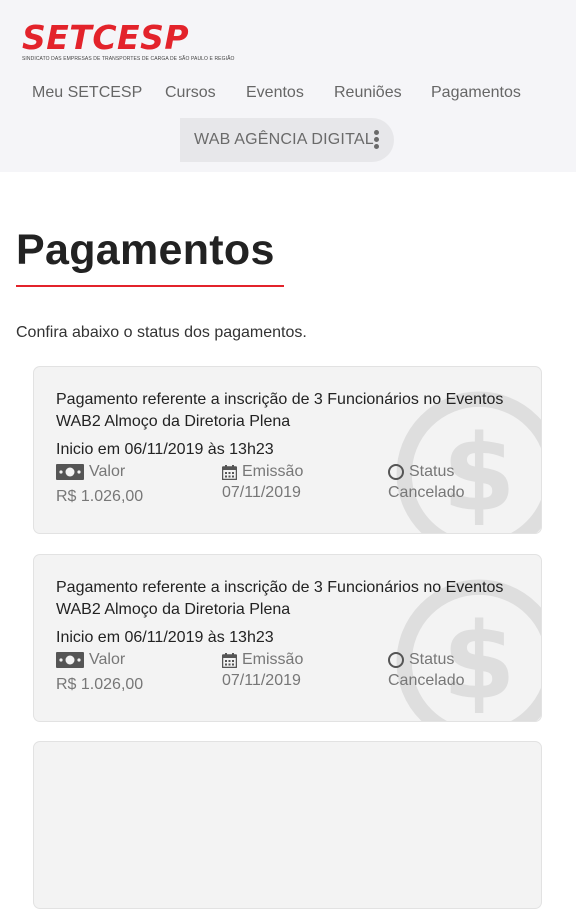 Image resolution: width=576 pixels, height=909 pixels. I want to click on intro-text: Confira abaixo o status dos pagamentos., so click(161, 332).